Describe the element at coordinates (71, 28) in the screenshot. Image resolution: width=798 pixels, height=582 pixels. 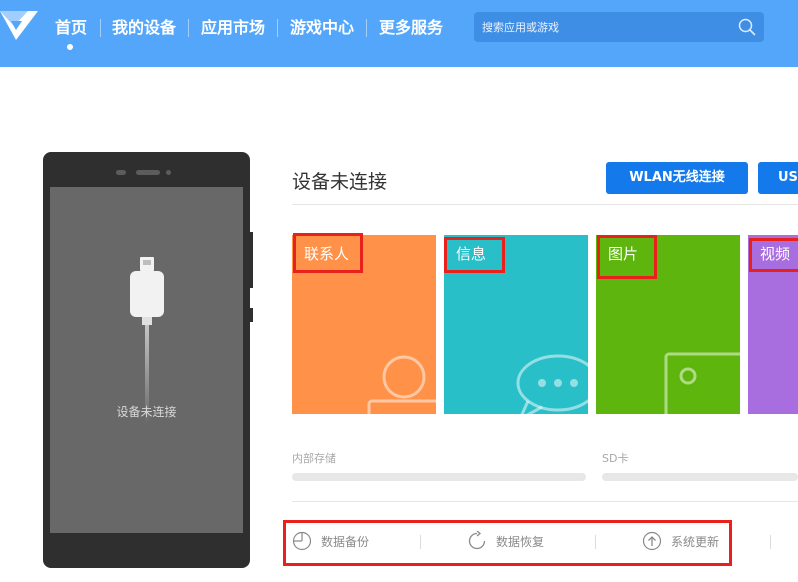
I see `nav-home: 首页` at that location.